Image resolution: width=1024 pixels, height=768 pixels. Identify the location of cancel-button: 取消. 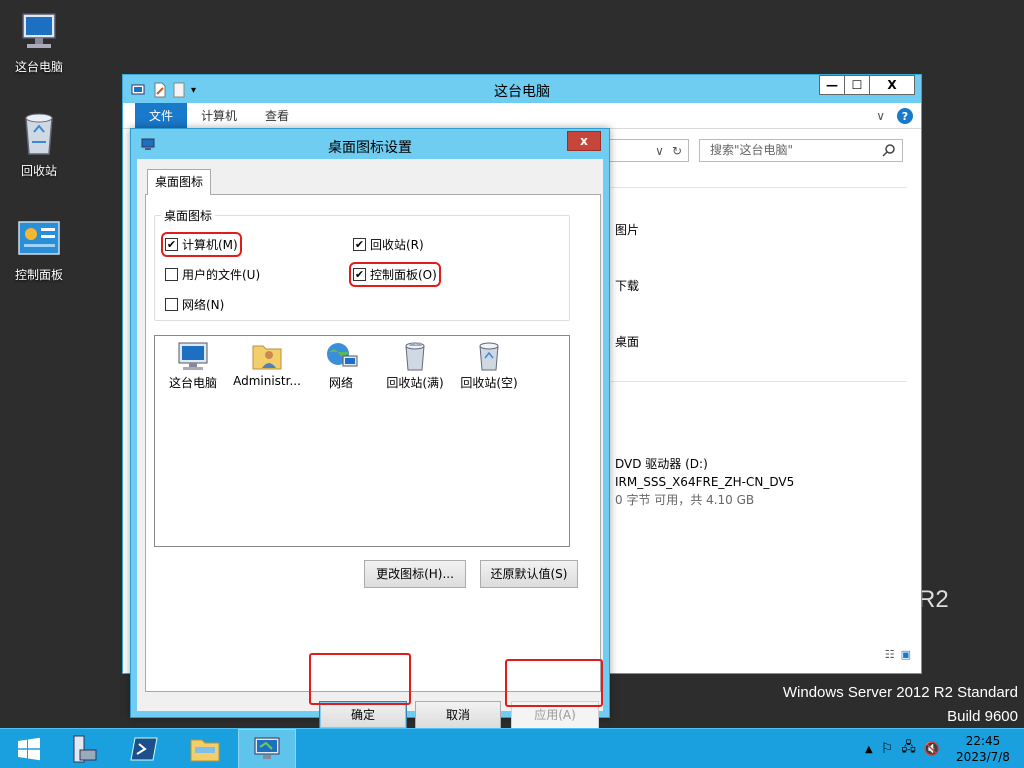
(458, 715).